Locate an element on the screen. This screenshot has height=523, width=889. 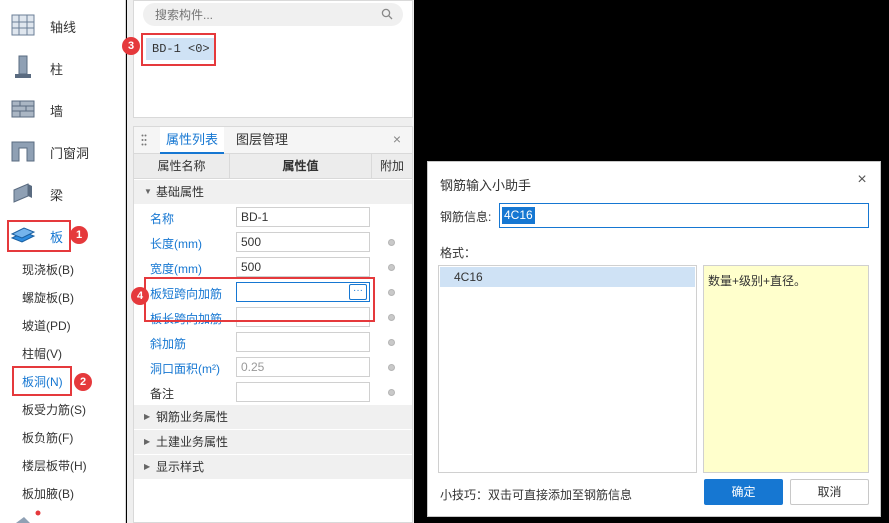
sub-item-floor-strip: 楼层板带(H) is located at coordinates (54, 466).